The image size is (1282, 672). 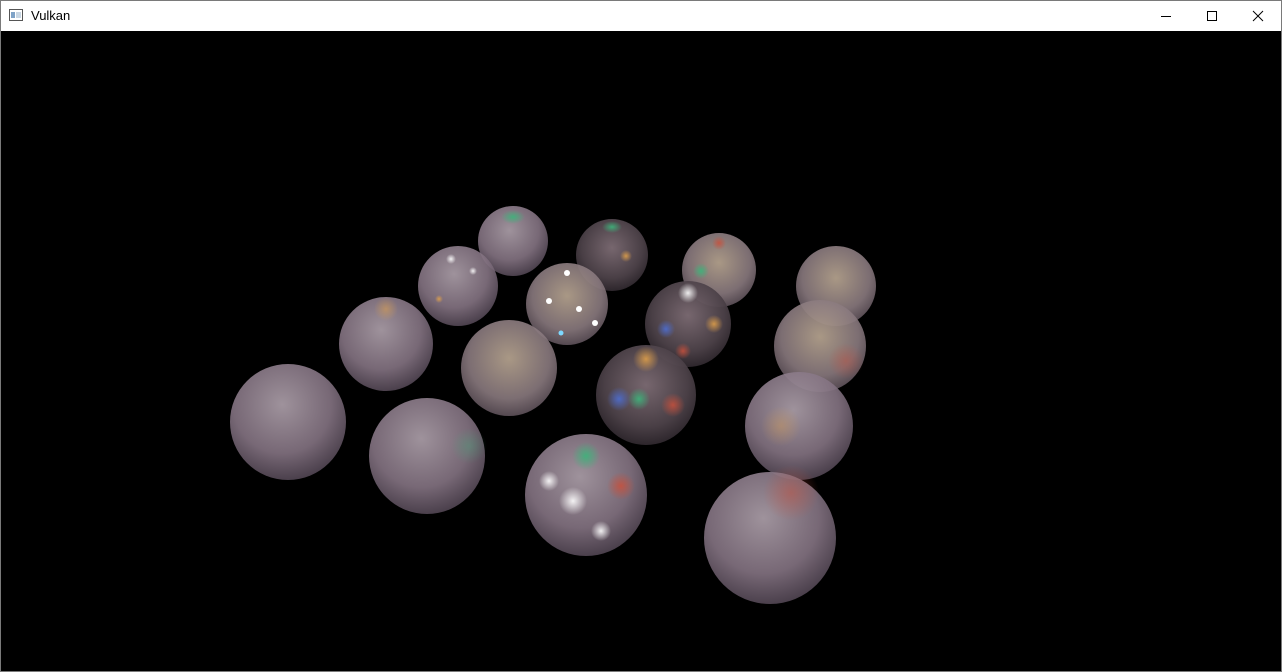 I want to click on minimize-icon, so click(x=1166, y=16).